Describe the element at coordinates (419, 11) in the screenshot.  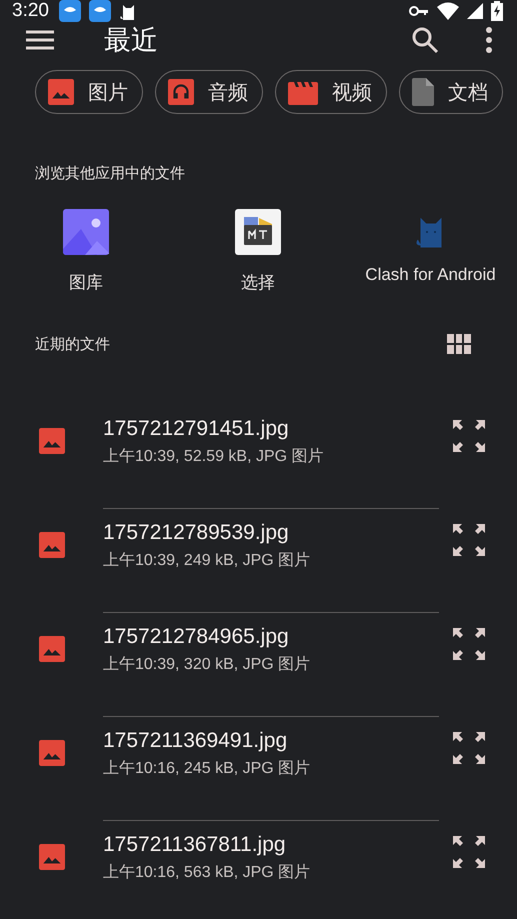
I see `key-icon` at that location.